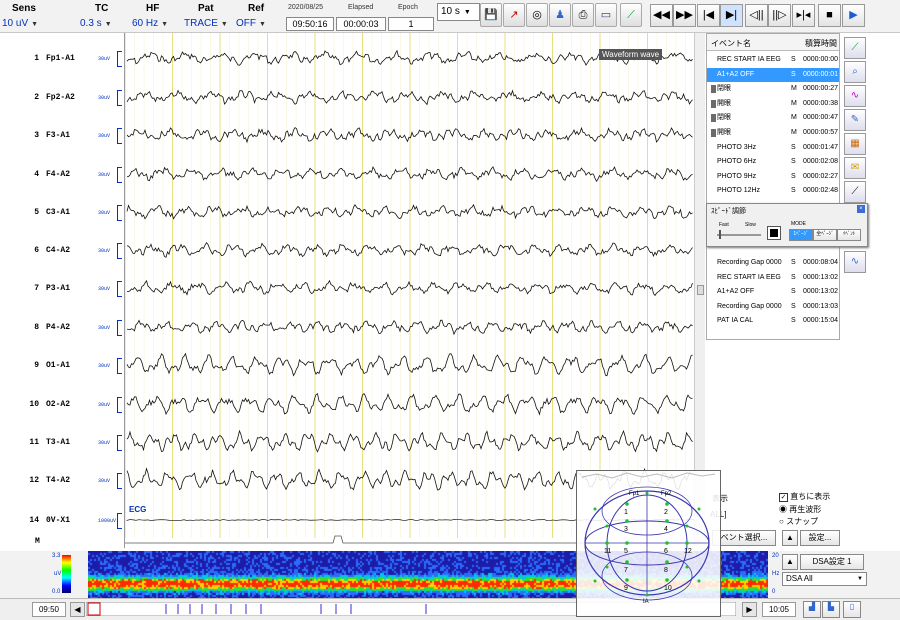 This screenshot has height=620, width=900. What do you see at coordinates (62, 366) in the screenshot?
I see `channel-label-9: 9 O1-A1 30uV` at bounding box center [62, 366].